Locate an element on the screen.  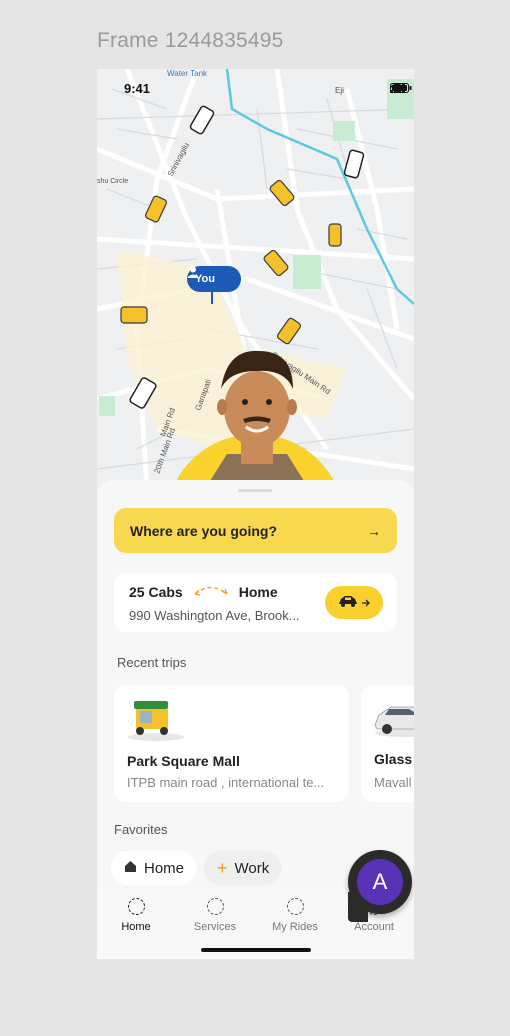
nav-home: Home is located at coordinates (136, 915).